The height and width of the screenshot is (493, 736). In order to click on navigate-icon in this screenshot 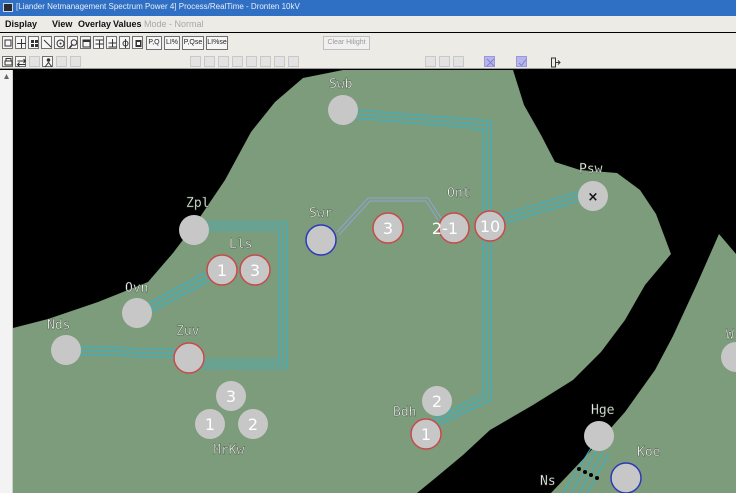, I will do `click(20, 42)`.